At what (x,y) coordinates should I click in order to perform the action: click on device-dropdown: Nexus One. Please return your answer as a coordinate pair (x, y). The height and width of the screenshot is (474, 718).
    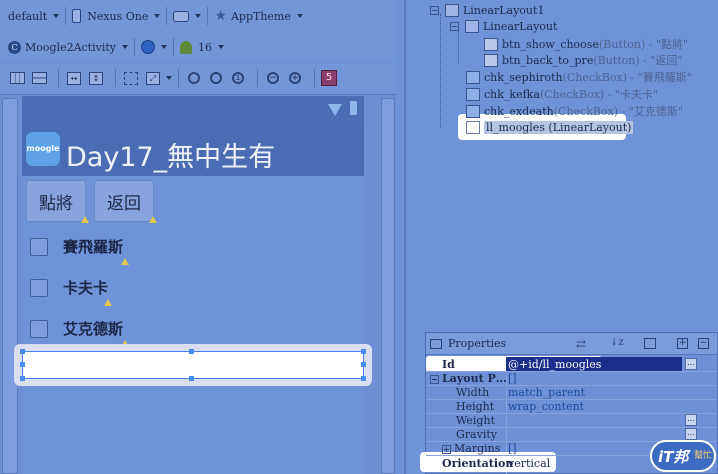
    Looking at the image, I should click on (116, 16).